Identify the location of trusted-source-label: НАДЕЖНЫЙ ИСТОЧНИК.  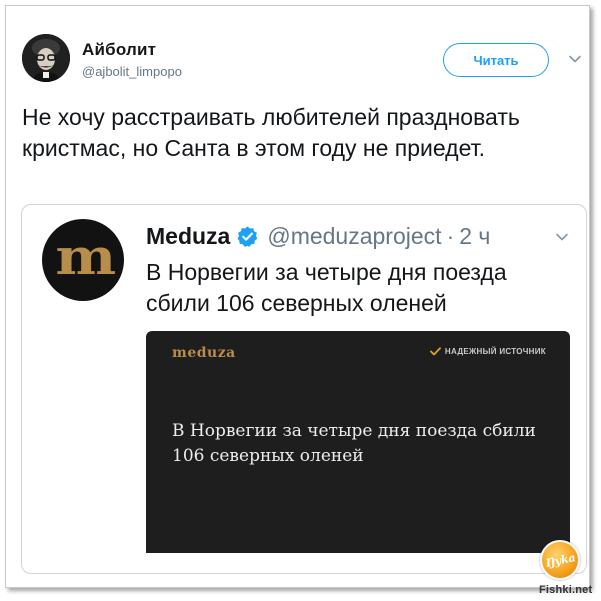
(495, 351).